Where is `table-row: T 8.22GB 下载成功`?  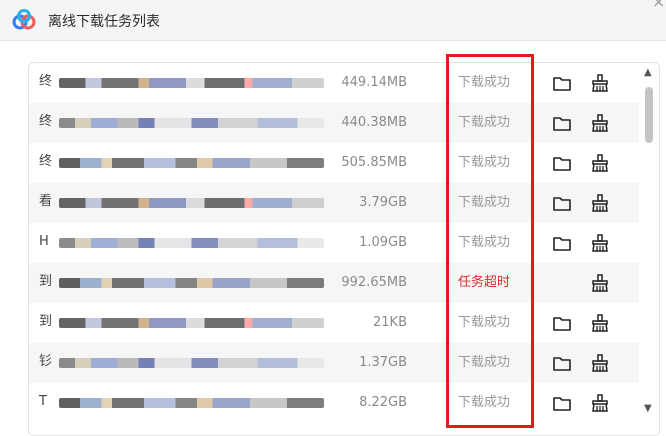
table-row: T 8.22GB 下载成功 is located at coordinates (334, 403).